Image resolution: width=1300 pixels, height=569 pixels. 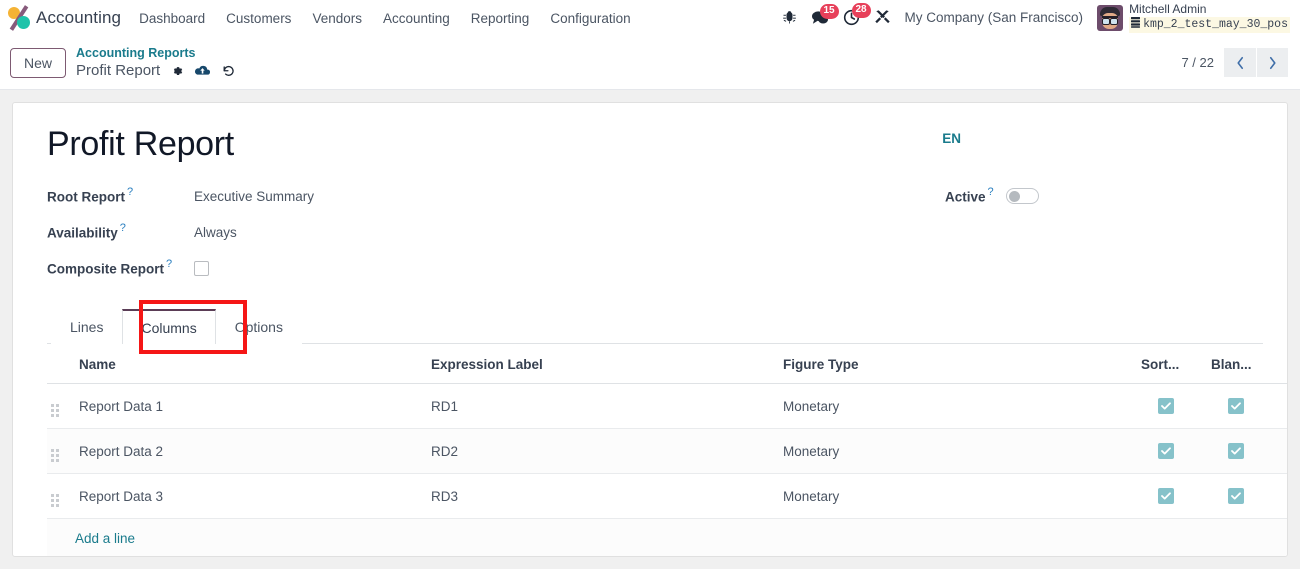 I want to click on database-name: kmp_2_test_may_30_pos, so click(x=1215, y=25).